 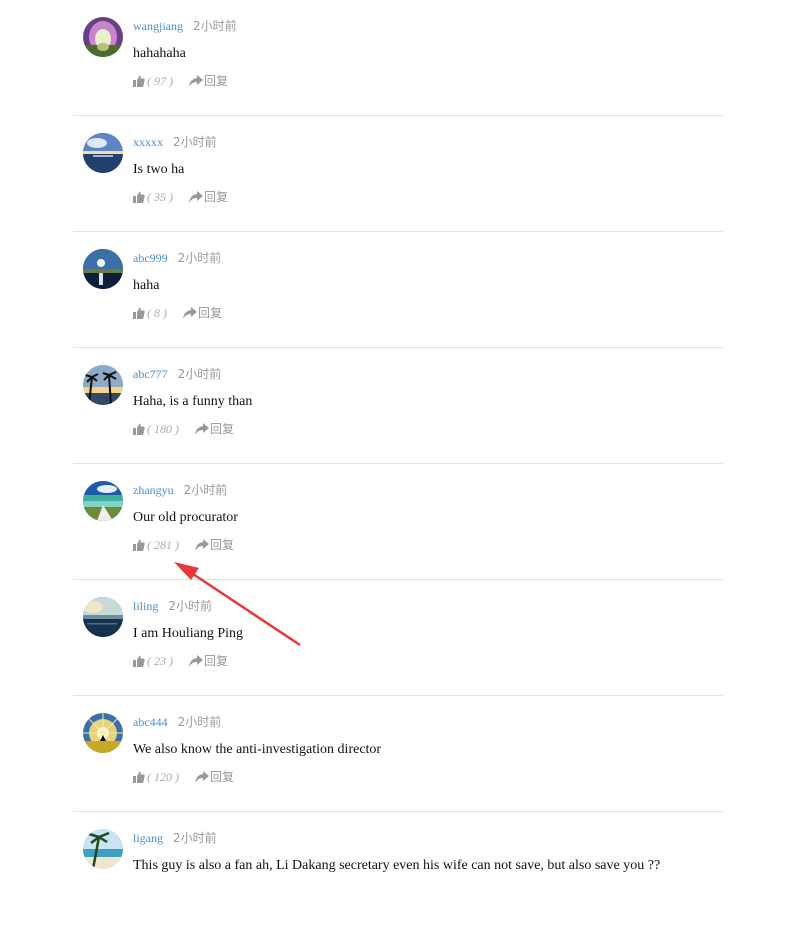 What do you see at coordinates (150, 722) in the screenshot?
I see `username-link: abc444` at bounding box center [150, 722].